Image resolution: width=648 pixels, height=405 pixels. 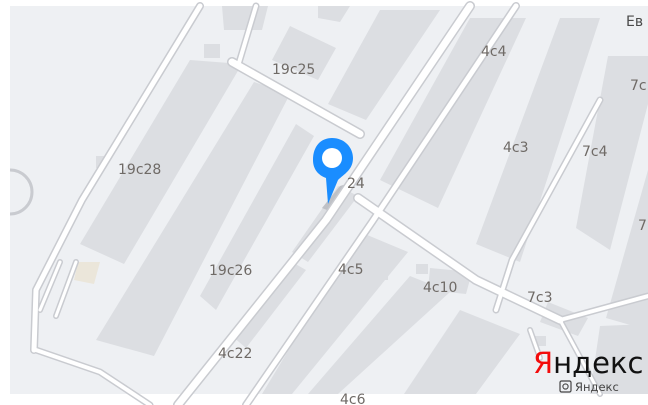 I want to click on map-frame-bottom, so click(x=324, y=399).